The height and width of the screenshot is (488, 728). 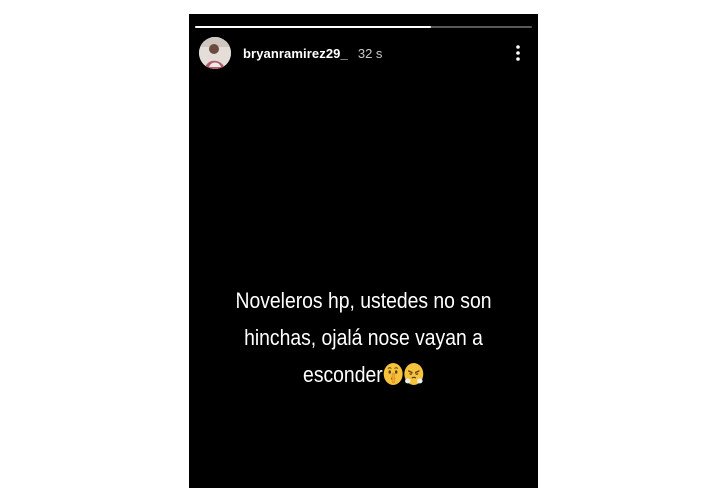 I want to click on caption-line-3: esconder, so click(x=363, y=376).